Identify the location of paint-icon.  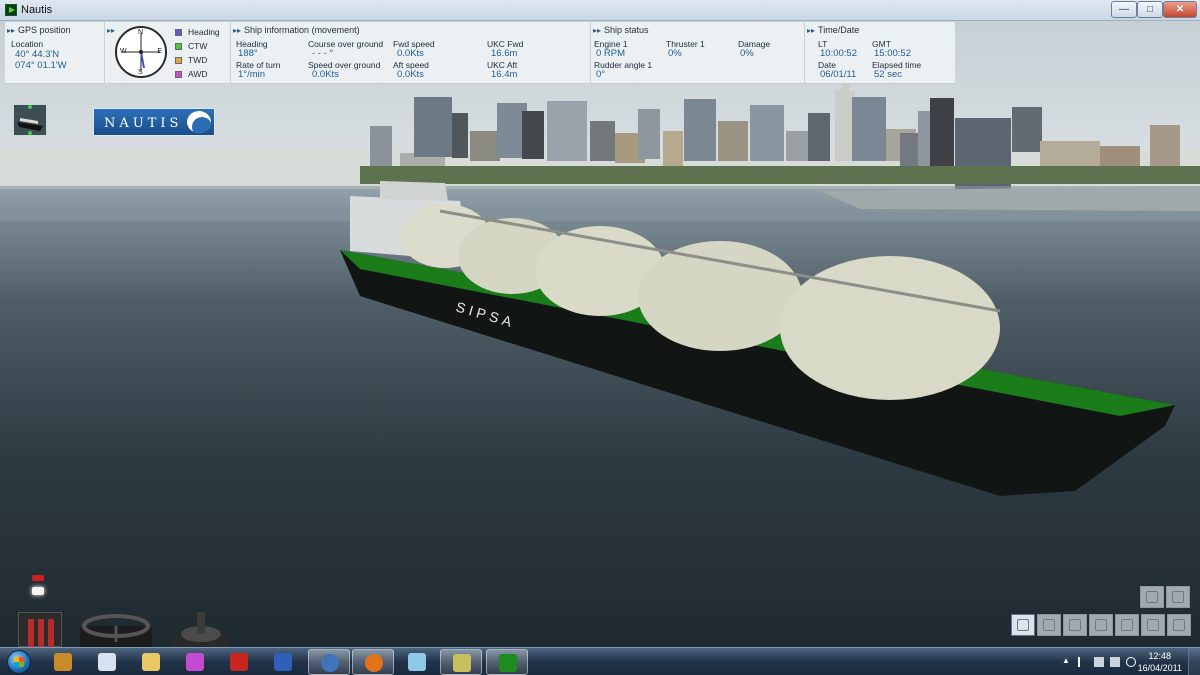
(195, 662).